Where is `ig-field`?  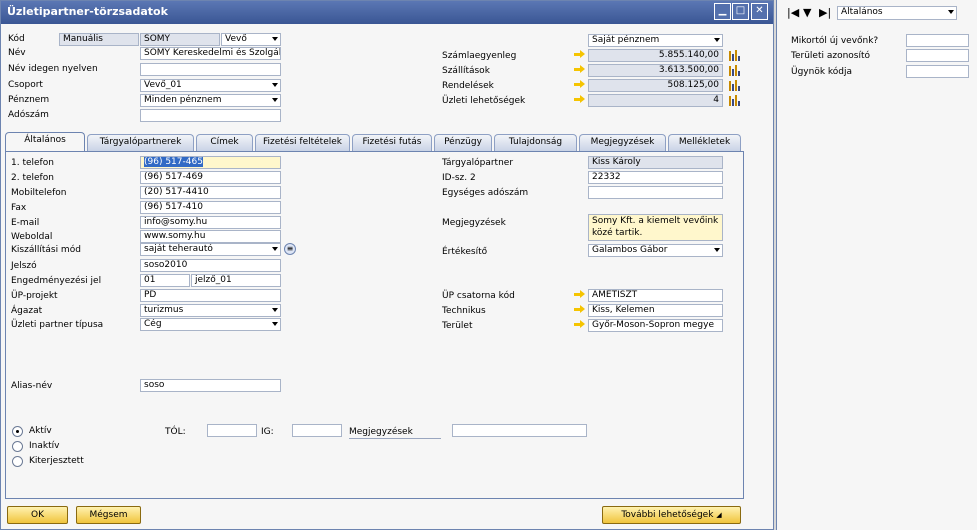
ig-field is located at coordinates (317, 430).